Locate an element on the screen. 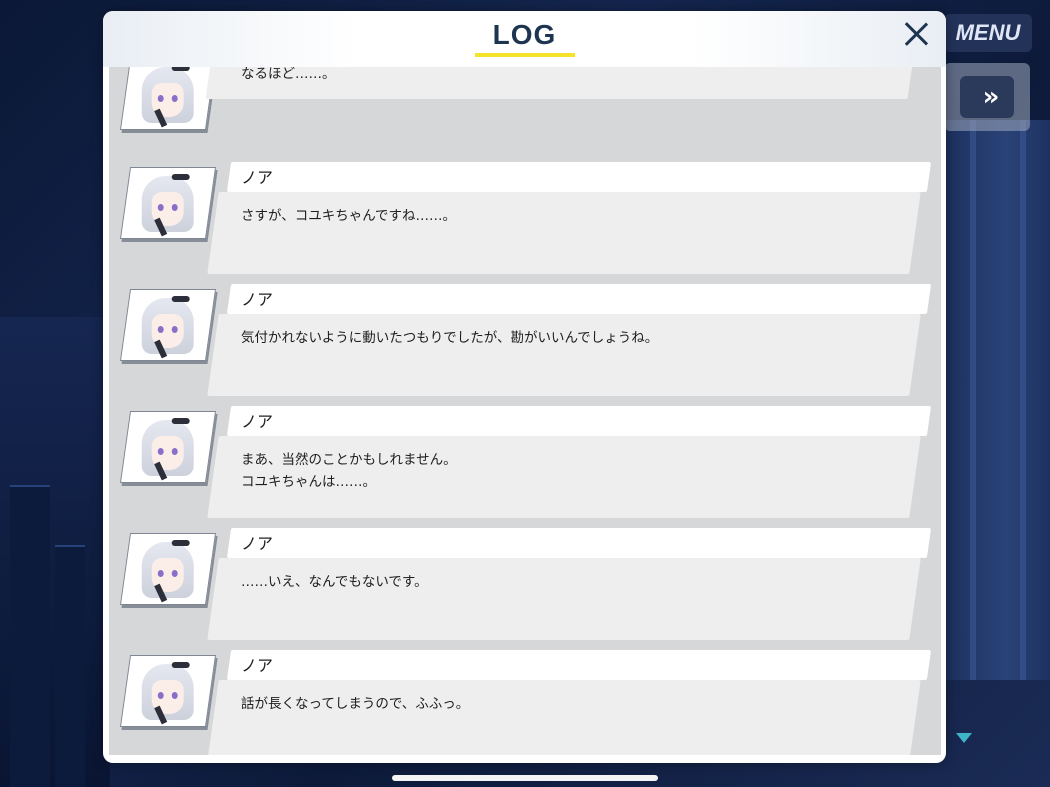  message-line: ……いえ、なんでもないです。 is located at coordinates (334, 582).